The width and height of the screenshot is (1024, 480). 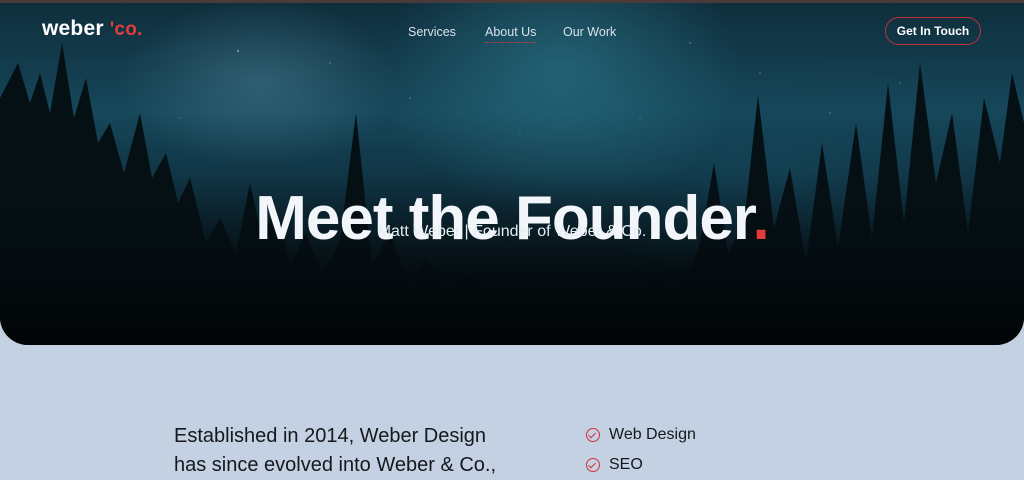 I want to click on services-list: Web Design SEO, so click(x=641, y=450).